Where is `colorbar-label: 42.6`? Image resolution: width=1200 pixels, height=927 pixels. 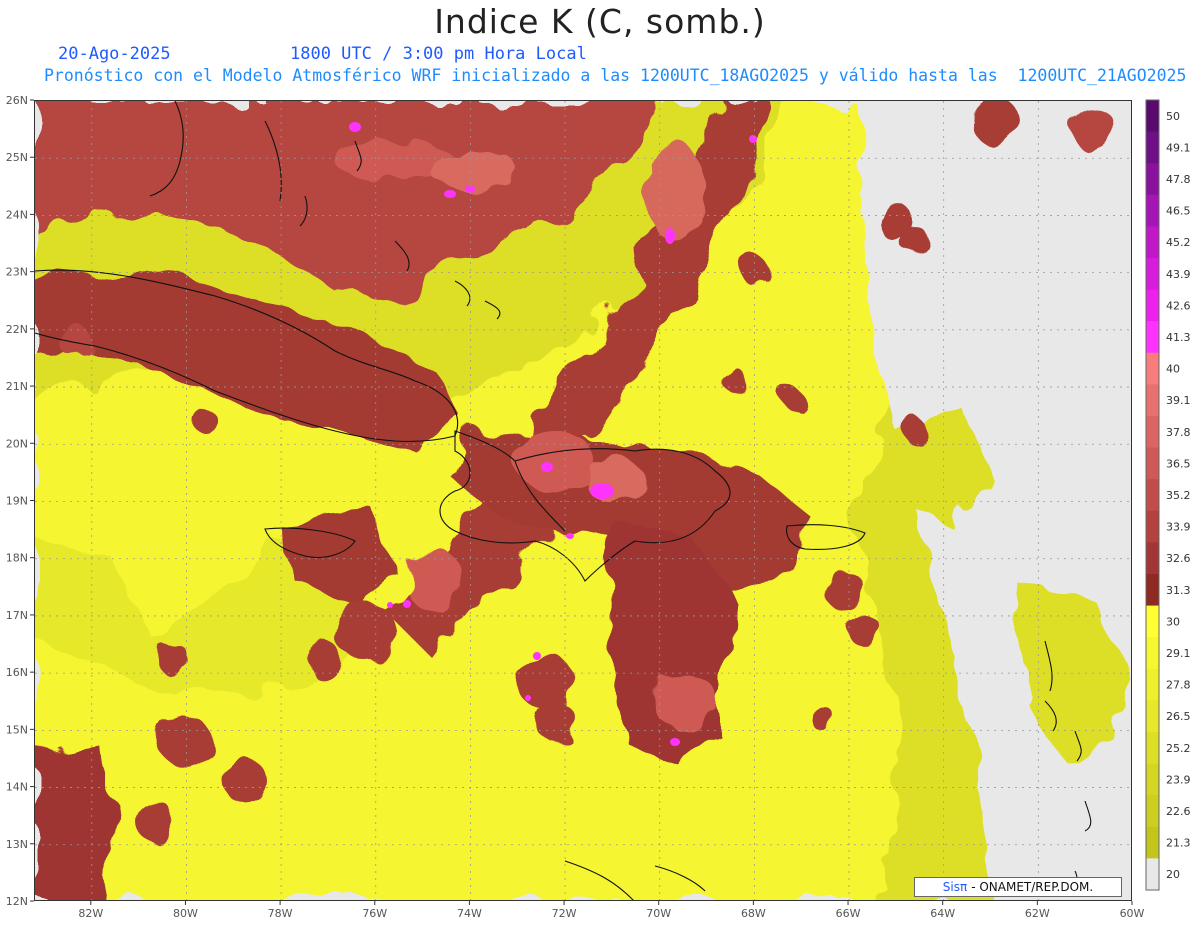
colorbar-label: 42.6 is located at coordinates (1178, 305).